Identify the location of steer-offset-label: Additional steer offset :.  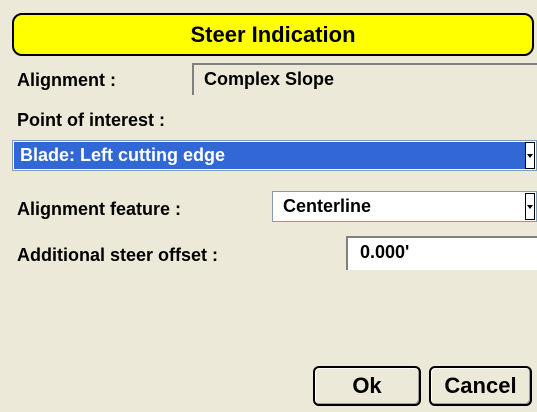
(118, 255).